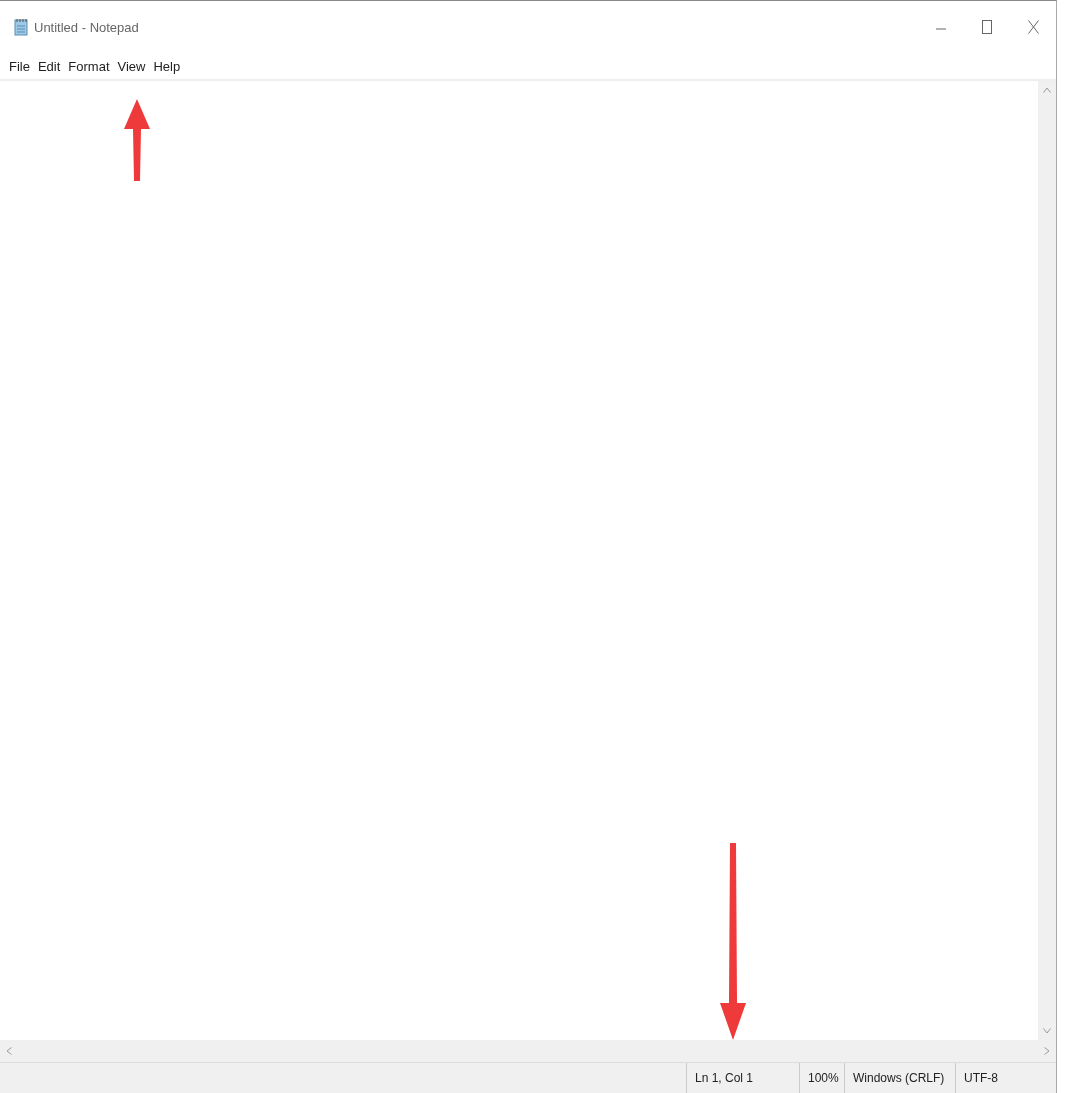 The height and width of the screenshot is (1093, 1069). What do you see at coordinates (823, 1078) in the screenshot?
I see `status-text: 100%` at bounding box center [823, 1078].